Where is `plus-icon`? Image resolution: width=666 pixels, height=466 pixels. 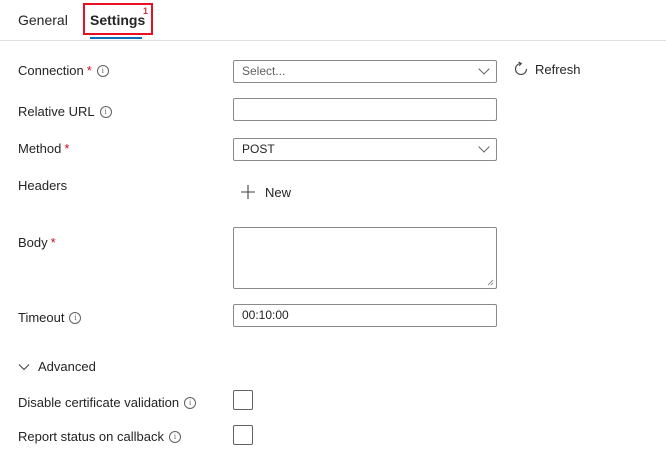 plus-icon is located at coordinates (248, 192).